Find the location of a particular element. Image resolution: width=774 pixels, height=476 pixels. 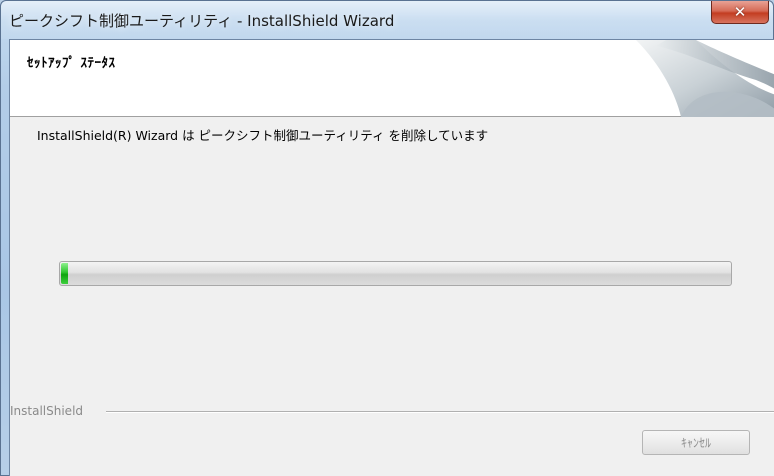

installer-banner-graphic-icon is located at coordinates (705, 78).